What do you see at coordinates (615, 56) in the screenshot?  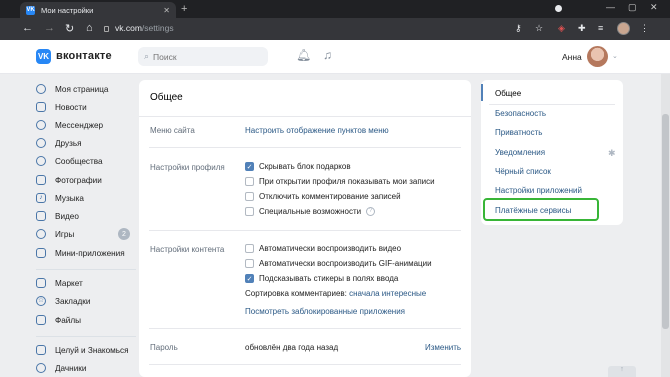 I see `chevron-down-icon: ⌄` at bounding box center [615, 56].